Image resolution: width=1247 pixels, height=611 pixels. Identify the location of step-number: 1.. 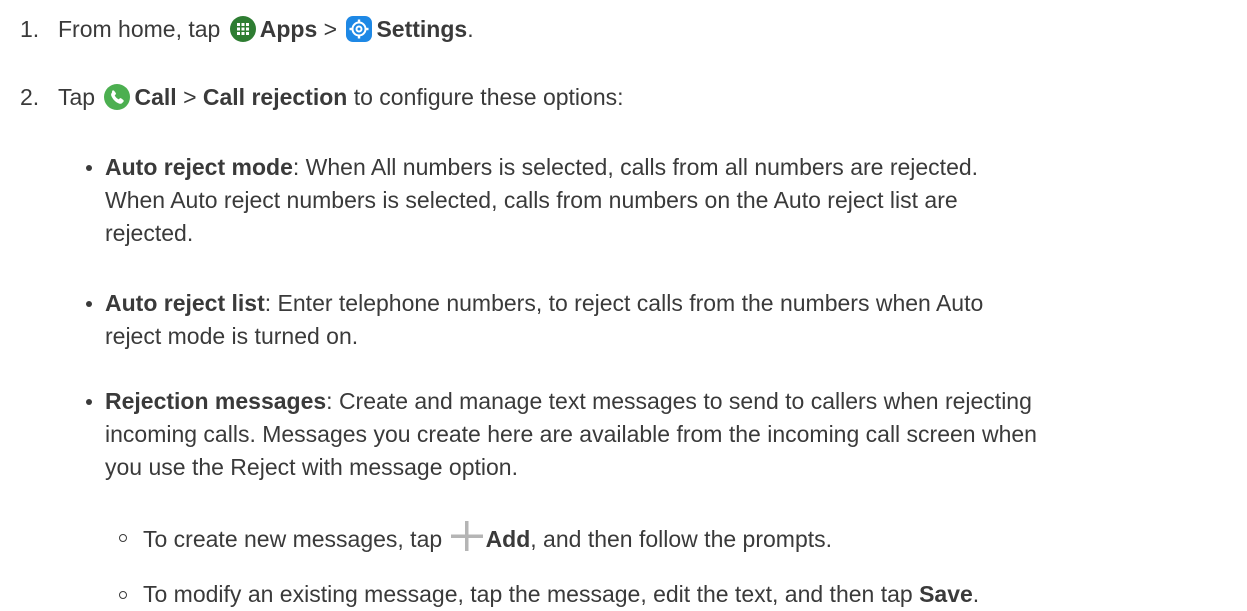
(30, 29).